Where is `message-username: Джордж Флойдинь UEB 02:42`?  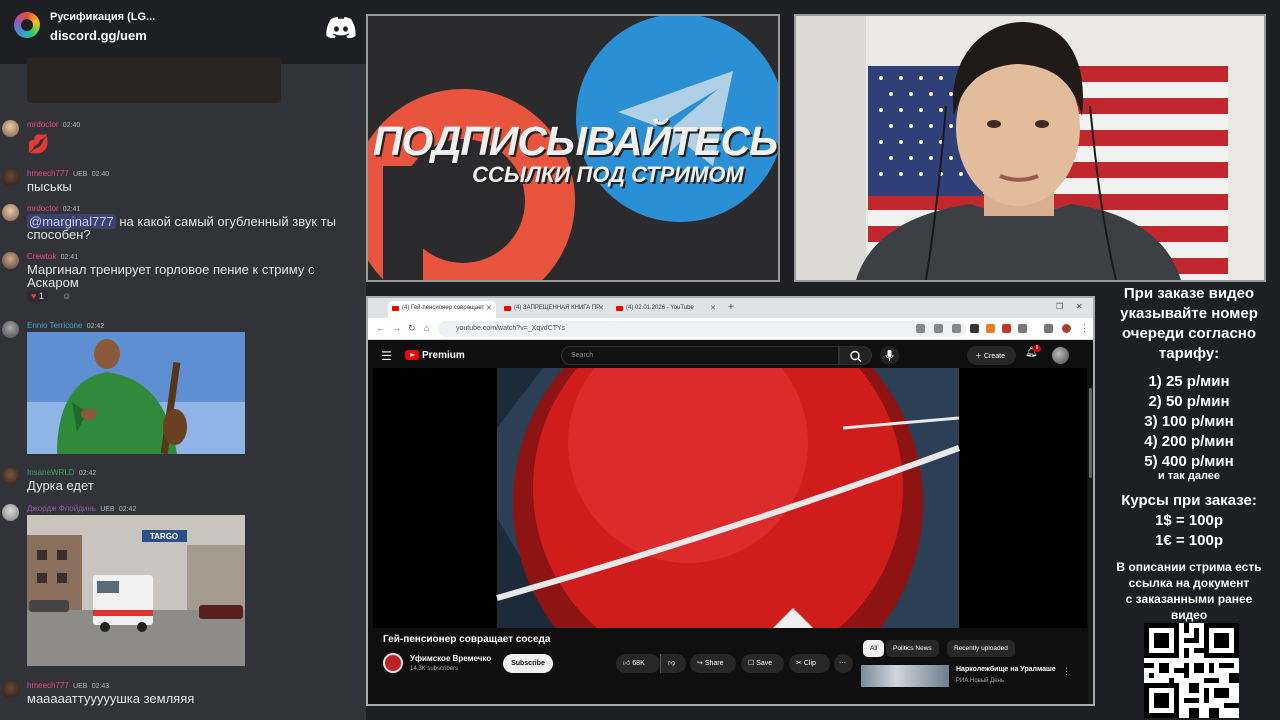
message-username: Джордж Флойдинь UEB 02:42 is located at coordinates (81, 508).